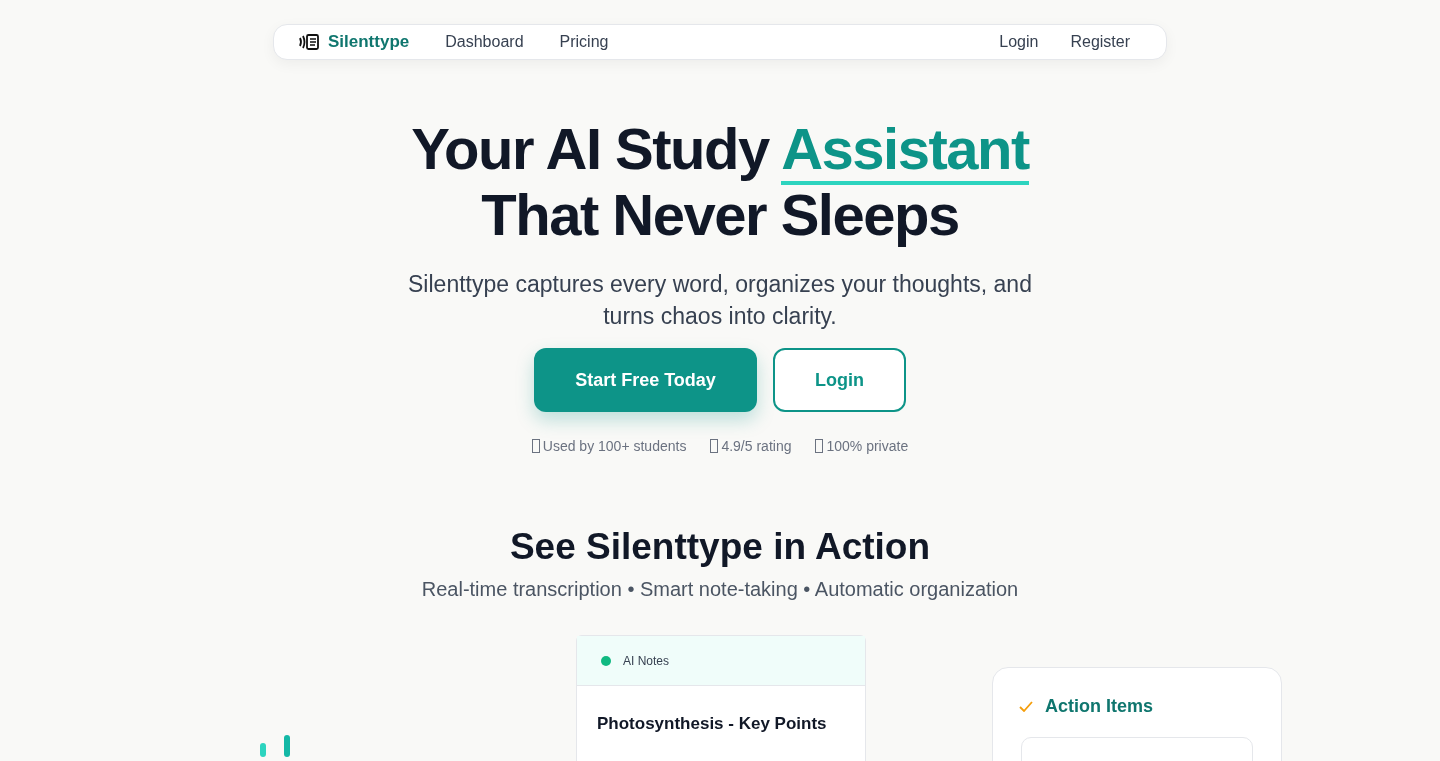 Image resolution: width=1440 pixels, height=761 pixels. What do you see at coordinates (756, 446) in the screenshot?
I see `stat-text: 4.9/5 rating` at bounding box center [756, 446].